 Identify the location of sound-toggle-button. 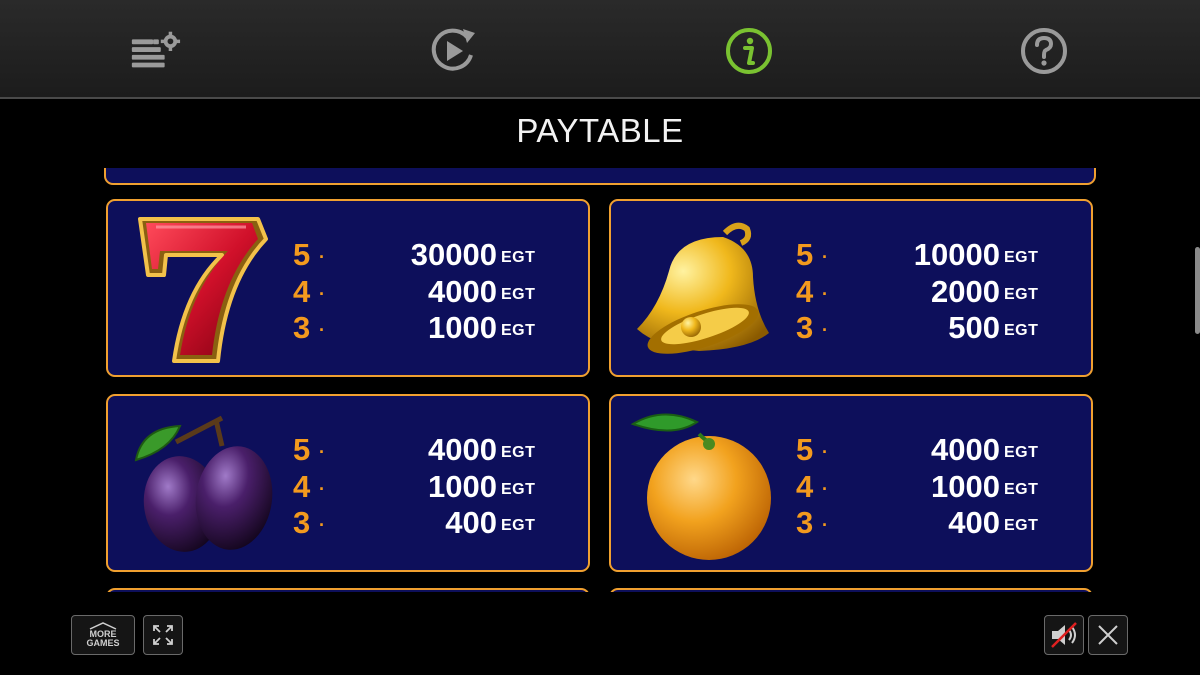
(1064, 635).